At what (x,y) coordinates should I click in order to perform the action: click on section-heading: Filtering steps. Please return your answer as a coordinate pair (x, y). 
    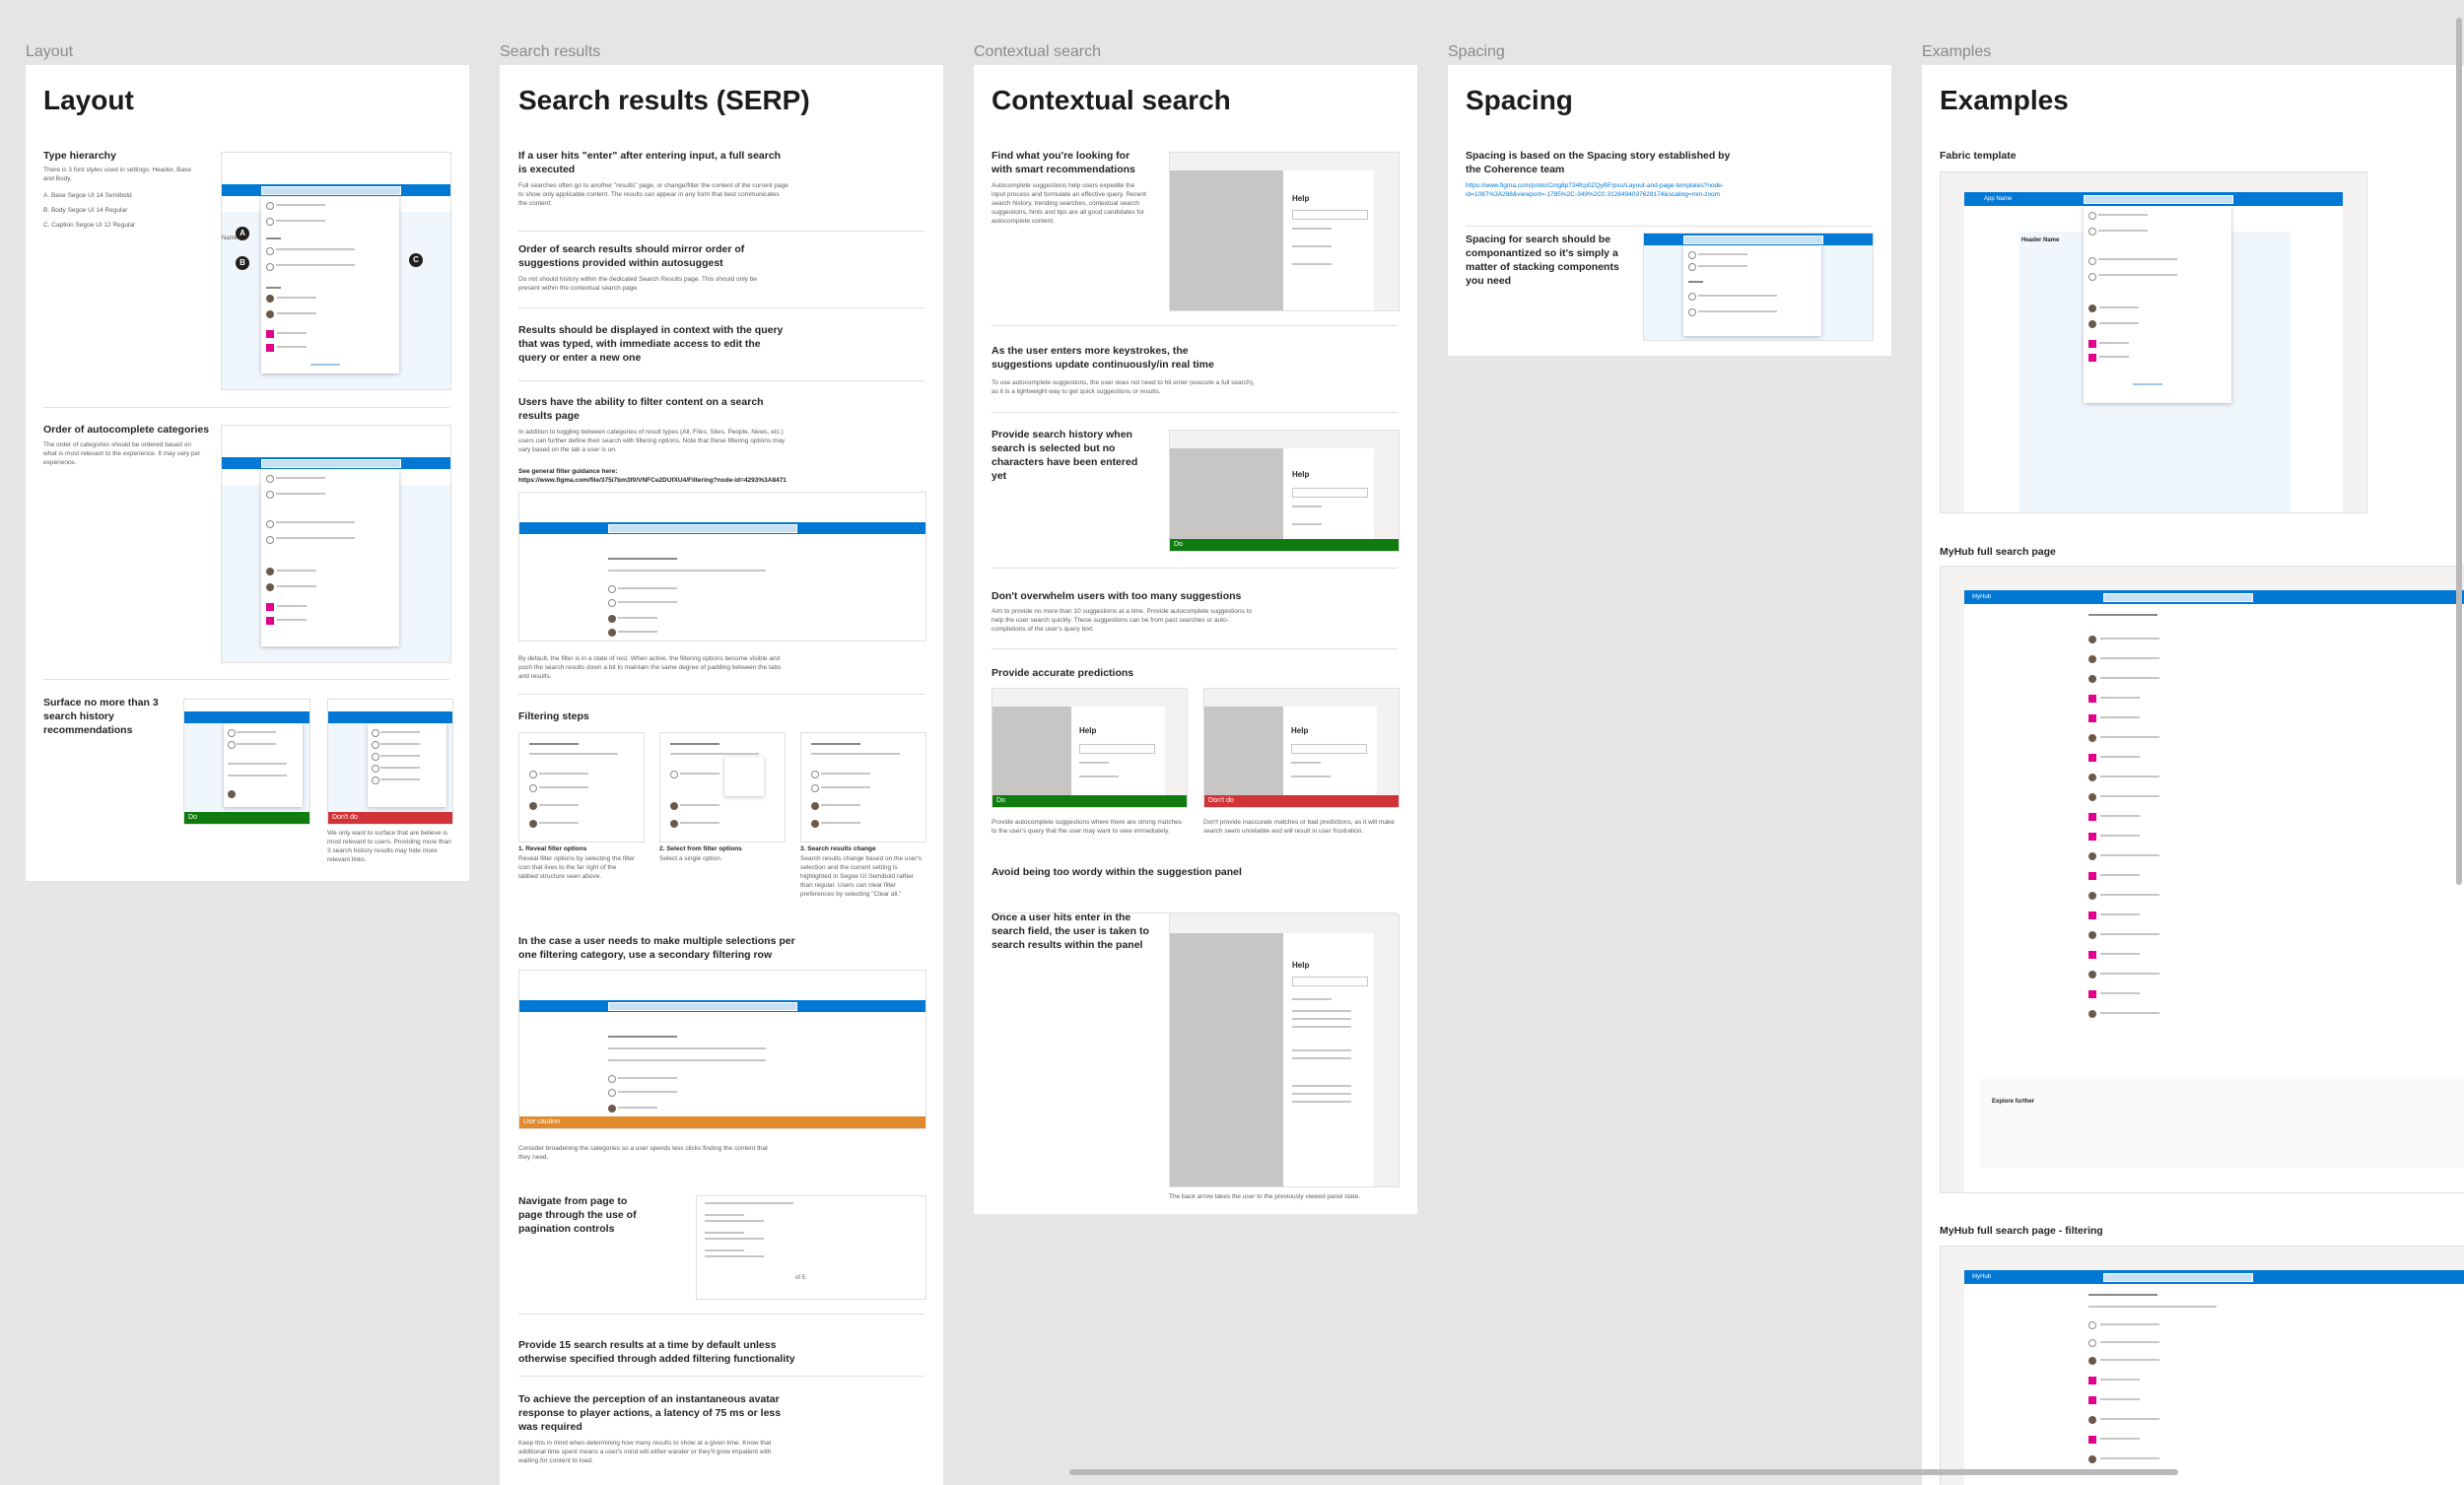
    Looking at the image, I should click on (553, 716).